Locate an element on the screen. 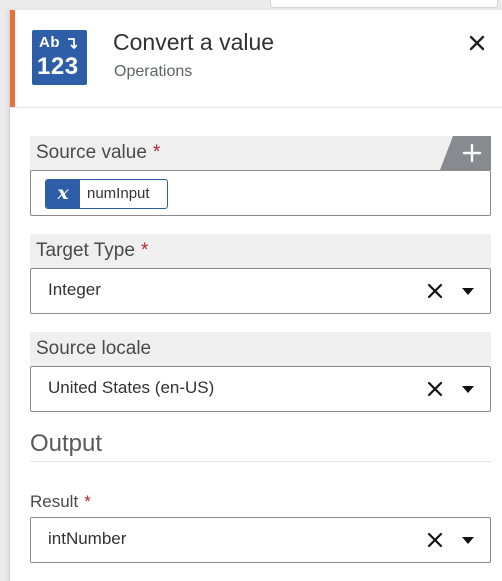  panel-title: Convert a value is located at coordinates (194, 42).